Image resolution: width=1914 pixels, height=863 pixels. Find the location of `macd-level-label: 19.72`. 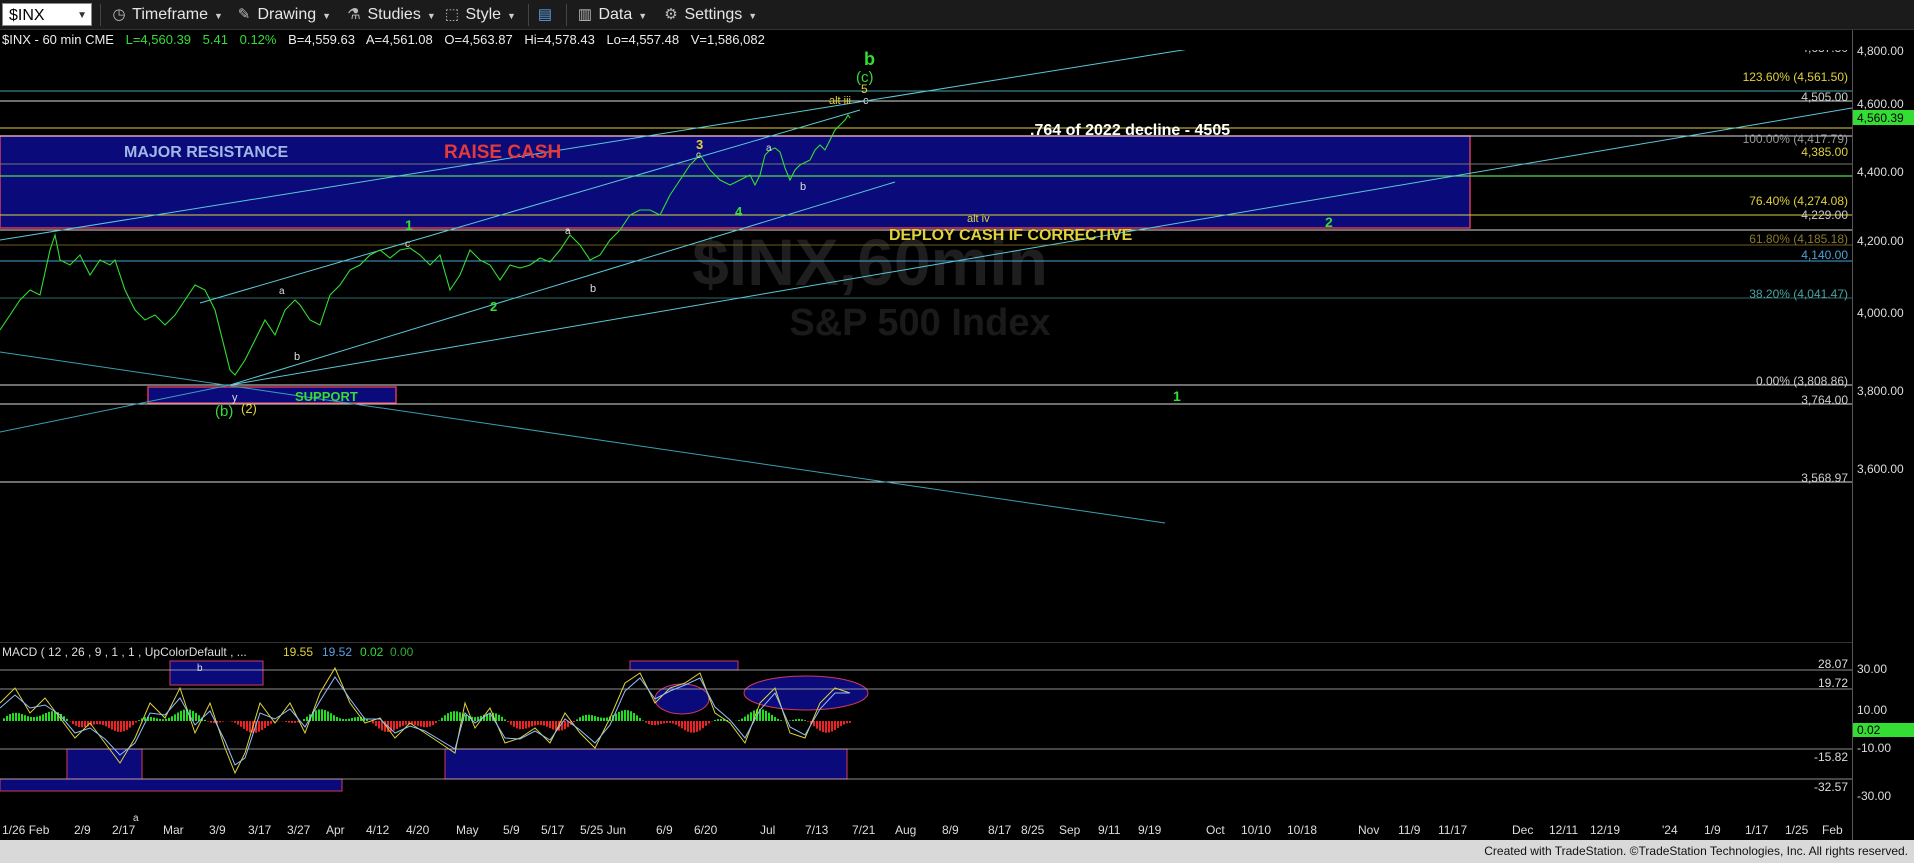

macd-level-label: 19.72 is located at coordinates (1833, 683).